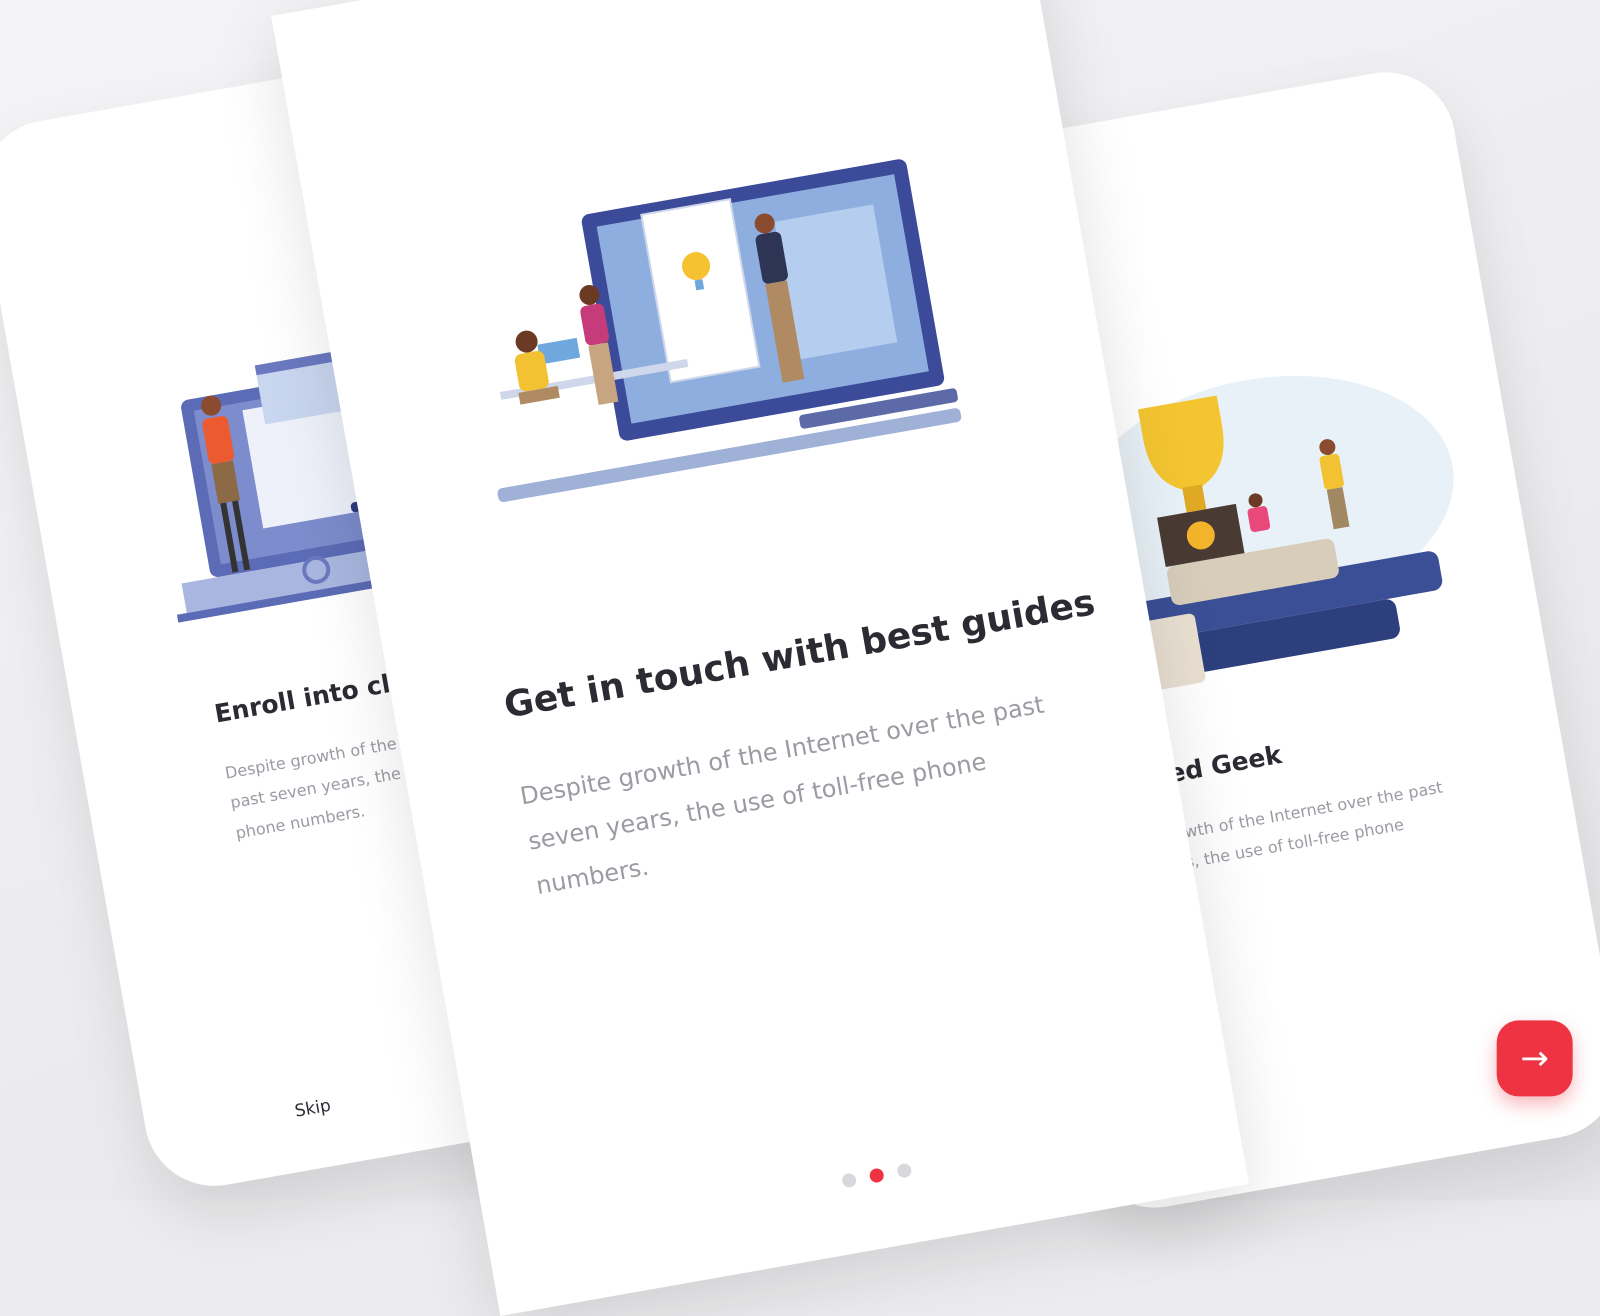 This screenshot has height=1316, width=1600. I want to click on pagination-dots, so click(877, 1175).